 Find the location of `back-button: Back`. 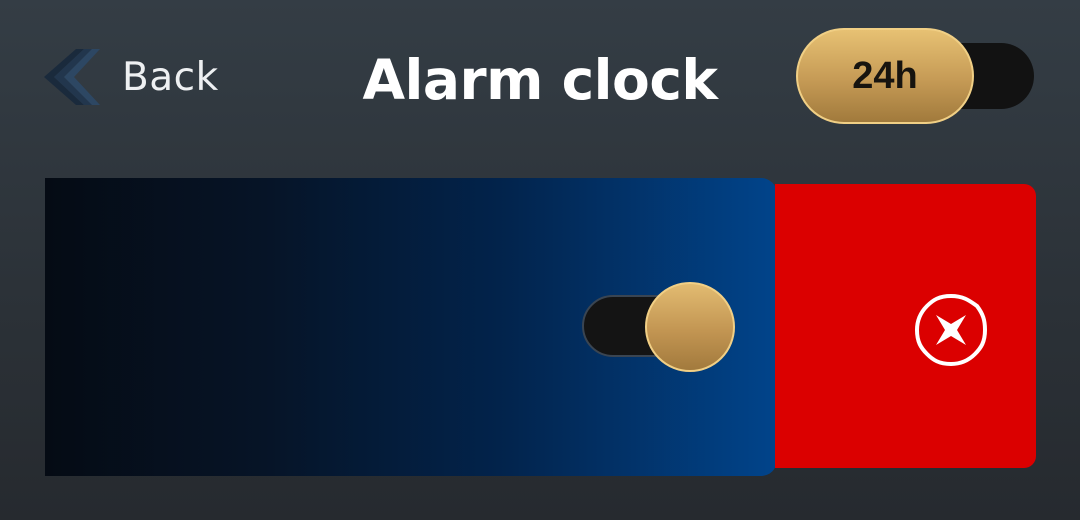

back-button: Back is located at coordinates (130, 77).